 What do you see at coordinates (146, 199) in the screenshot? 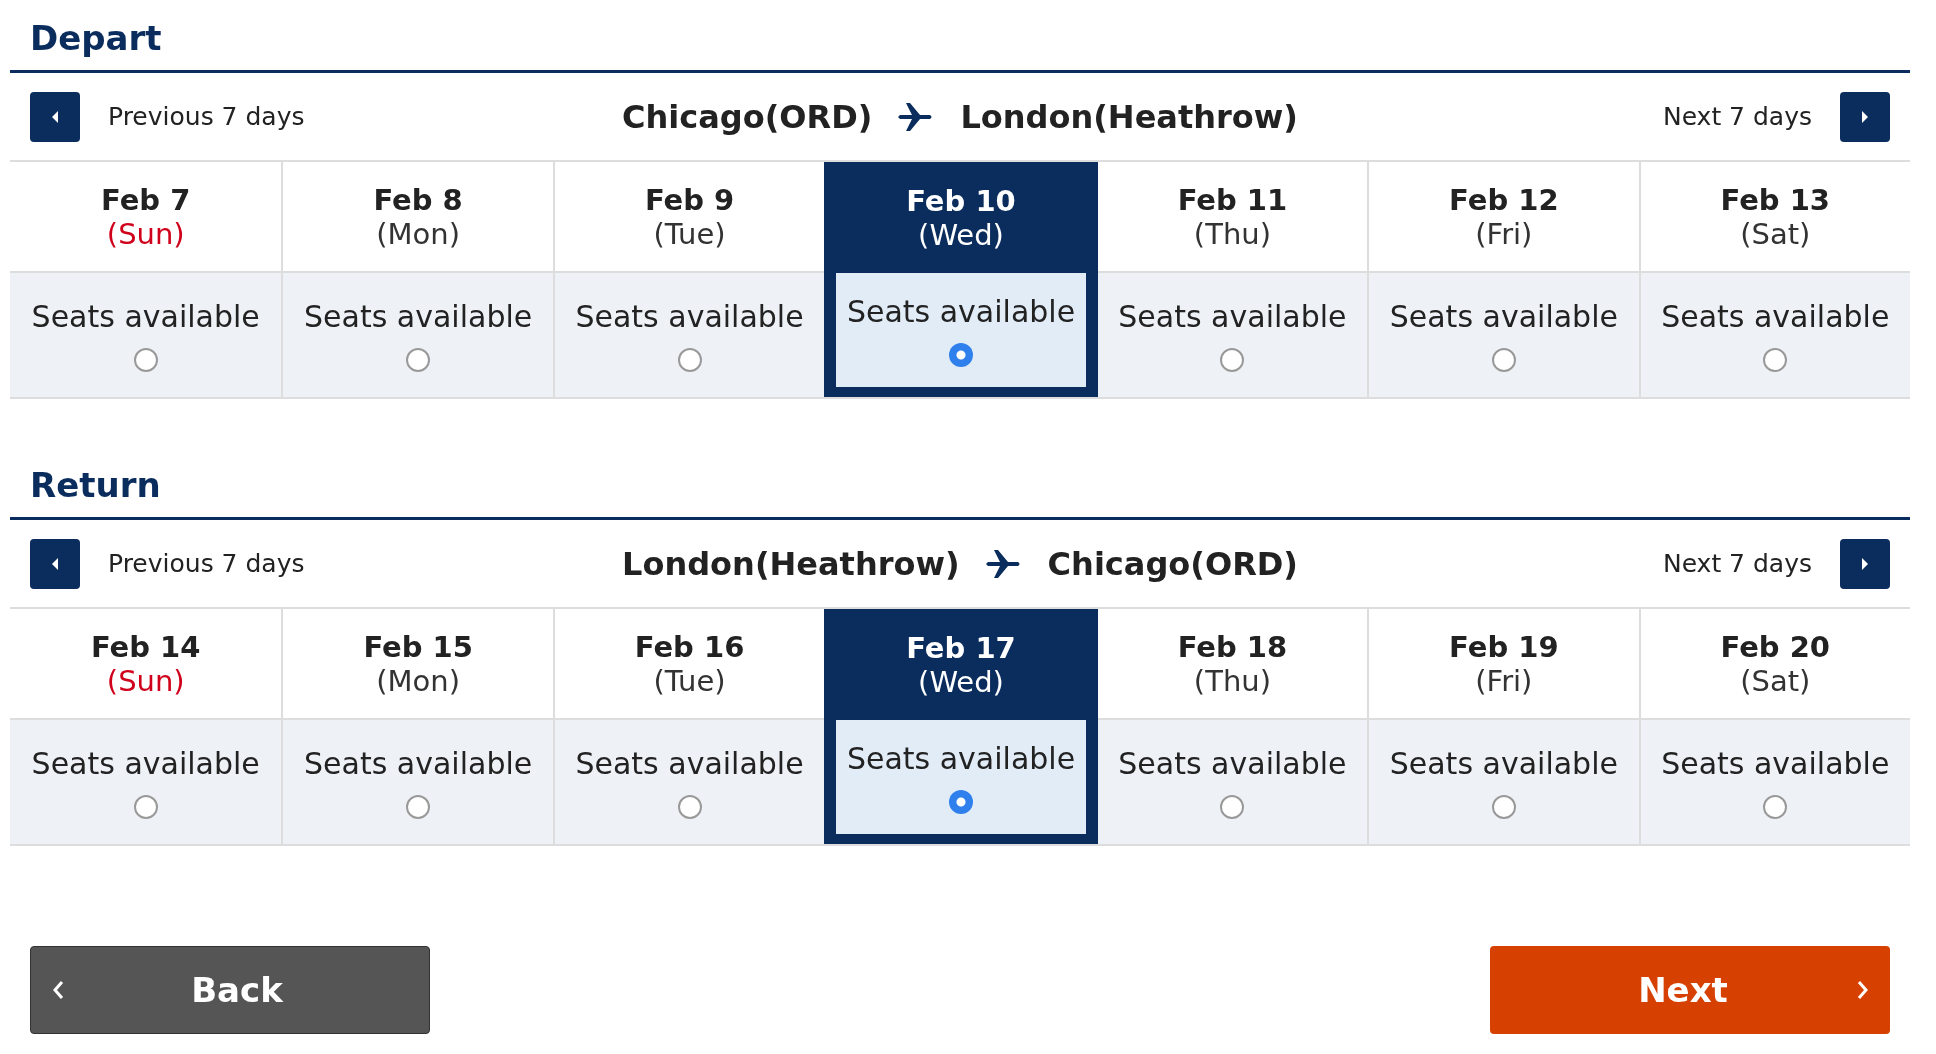
I see `date-label: Feb 7` at bounding box center [146, 199].